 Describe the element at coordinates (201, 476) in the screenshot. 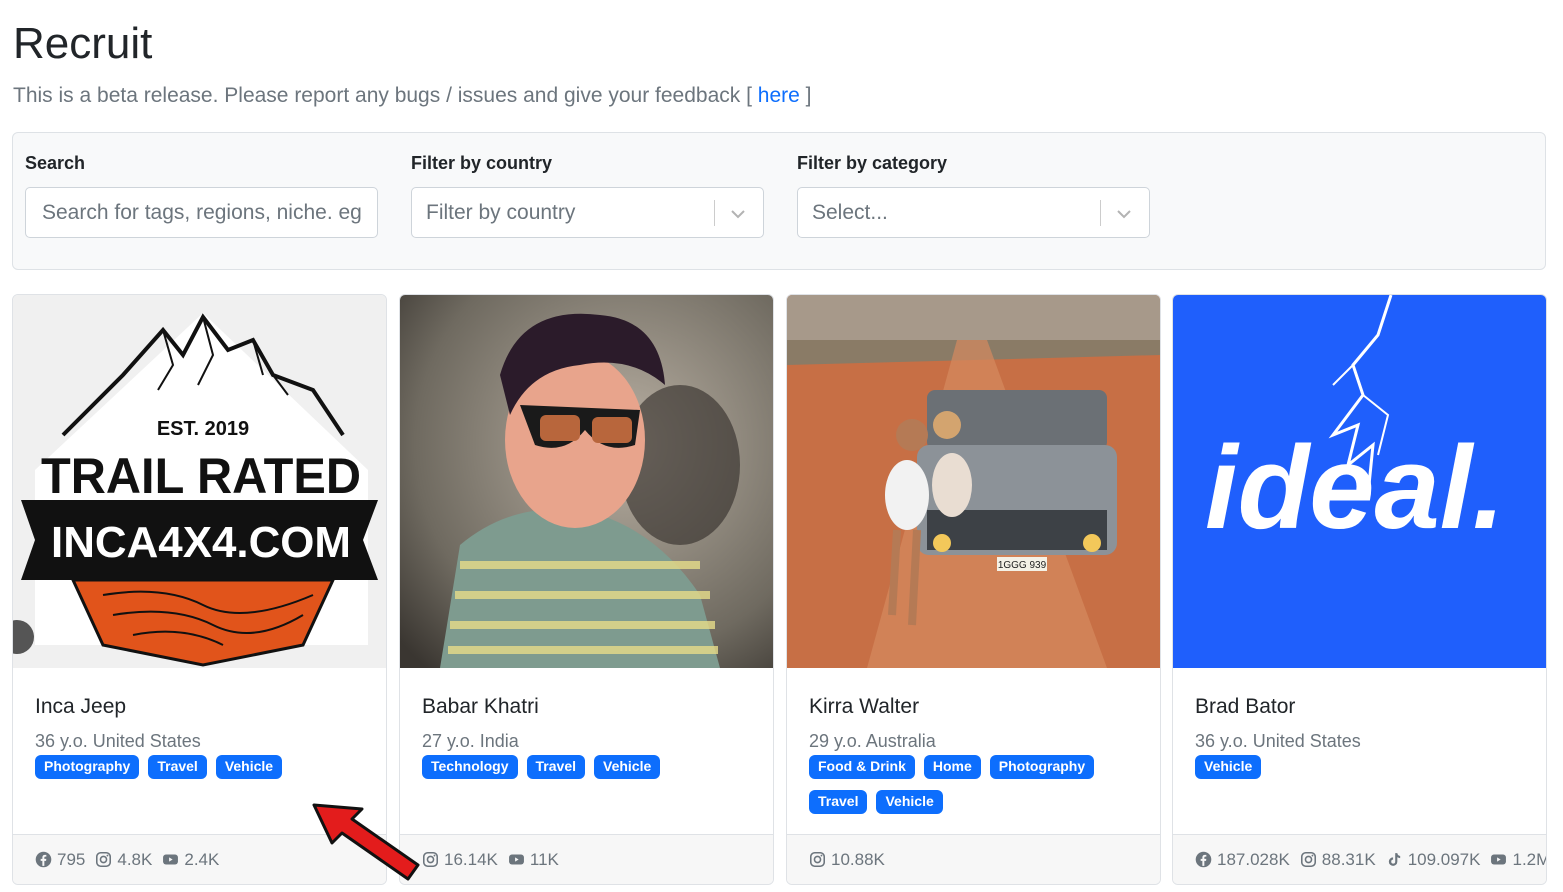

I see `logo-title-text: TRAIL RATED` at that location.